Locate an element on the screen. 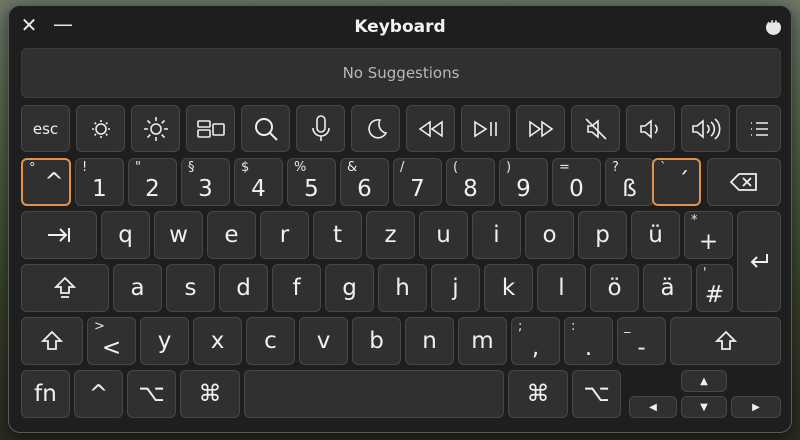  key-k: k is located at coordinates (508, 288).